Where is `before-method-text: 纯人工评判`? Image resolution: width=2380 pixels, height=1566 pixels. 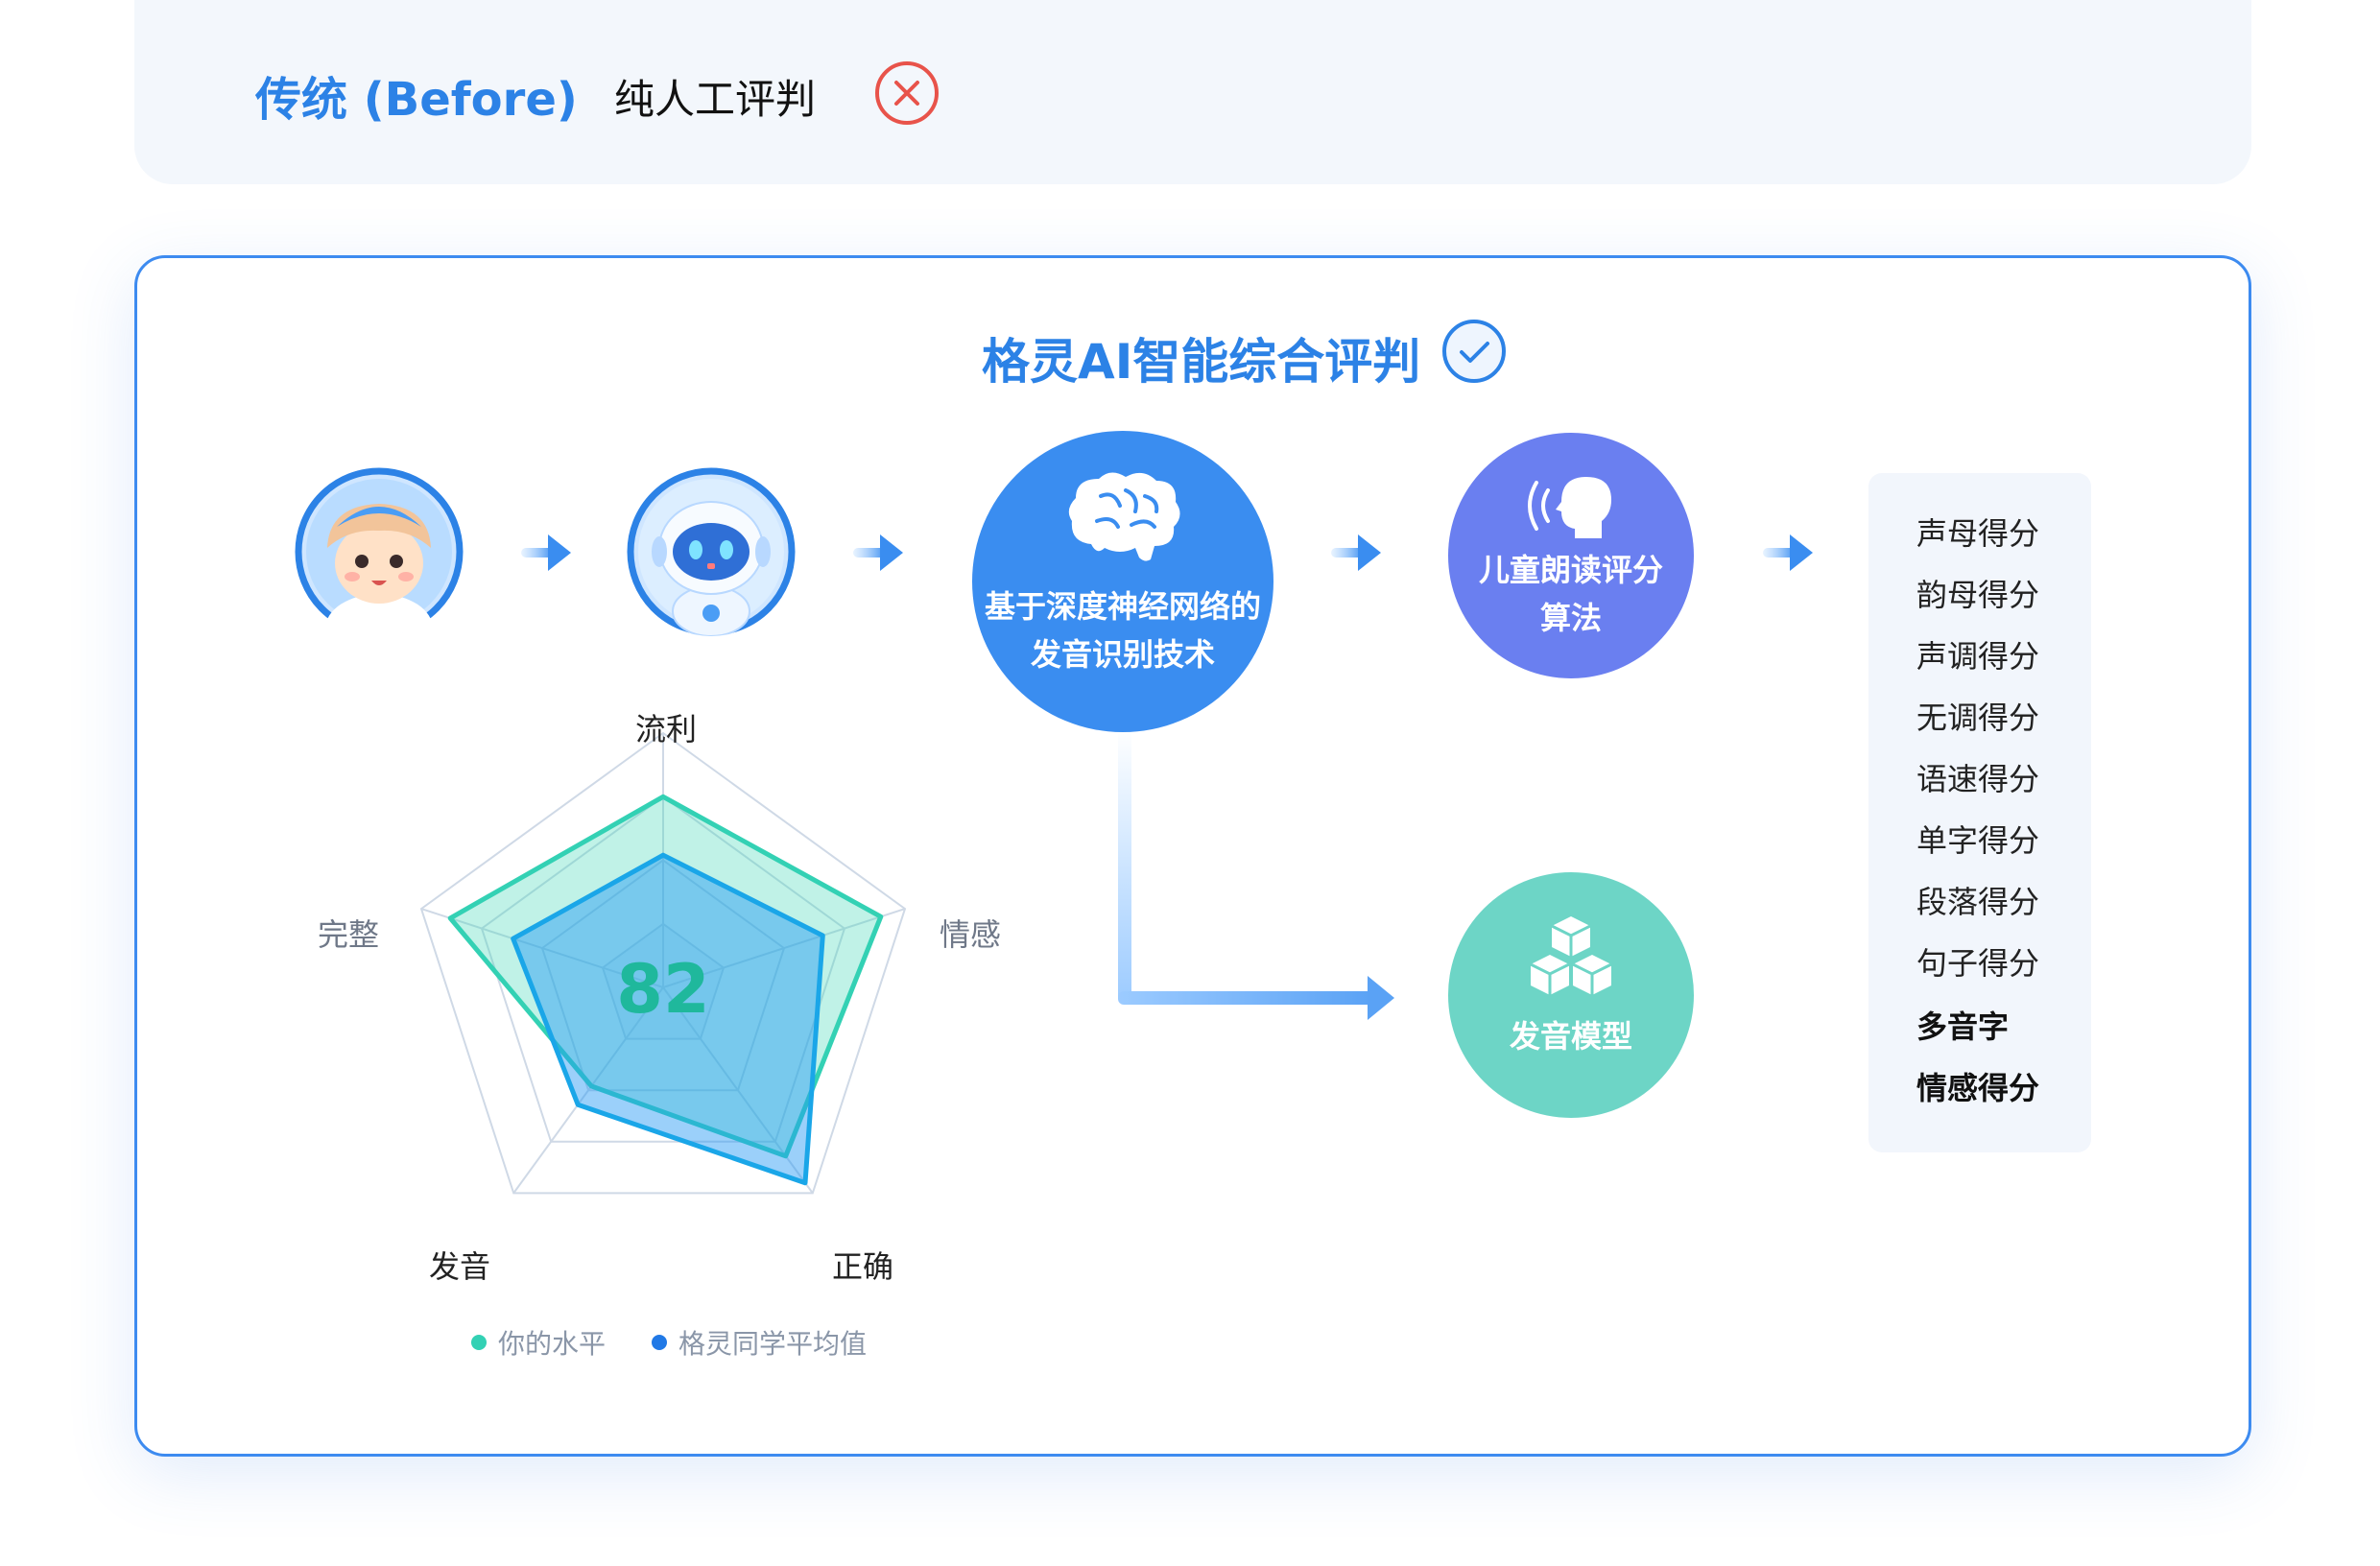 before-method-text: 纯人工评判 is located at coordinates (716, 99).